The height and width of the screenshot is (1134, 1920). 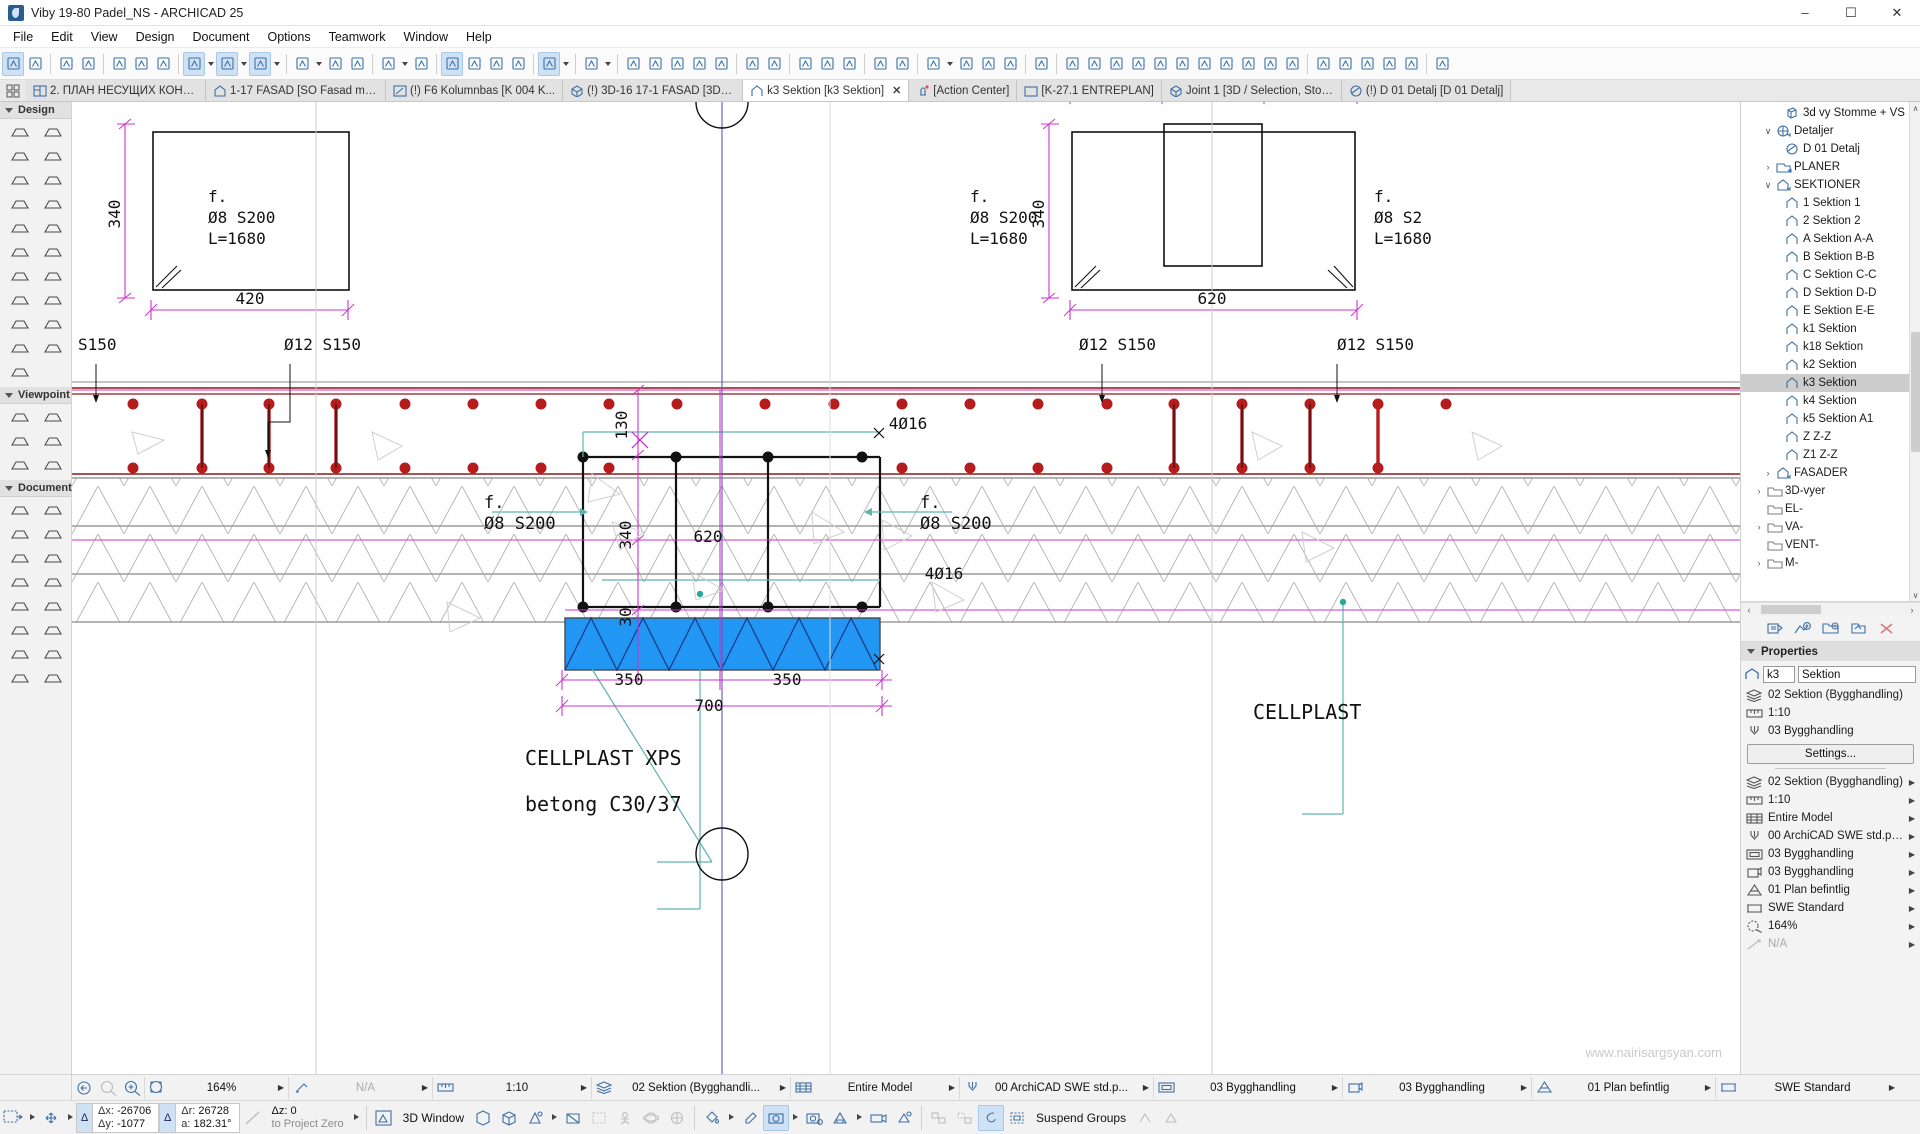 What do you see at coordinates (19, 679) in the screenshot?
I see `figure-tool-icon` at bounding box center [19, 679].